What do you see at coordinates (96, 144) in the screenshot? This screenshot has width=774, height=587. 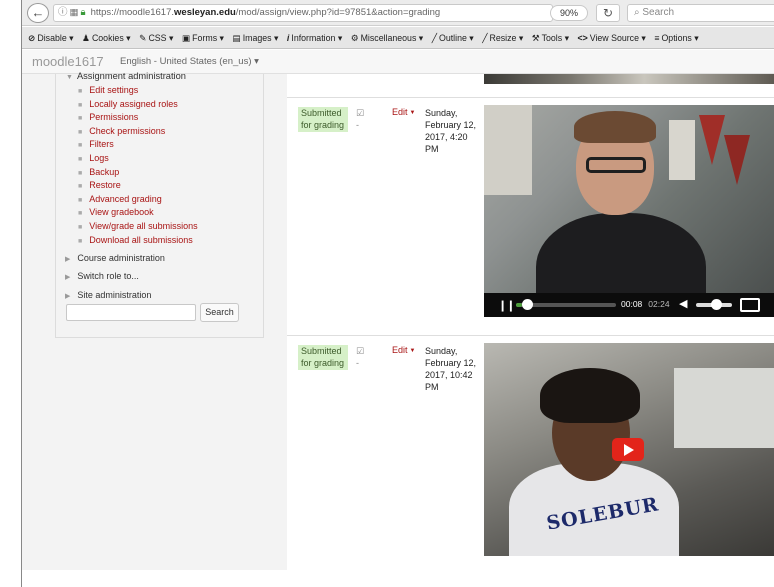 I see `sidebar-item-filters: ■ Filters` at bounding box center [96, 144].